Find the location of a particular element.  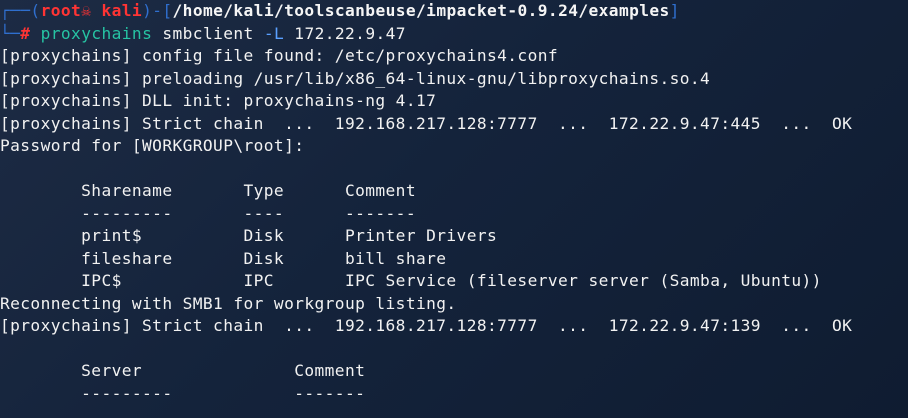

command-name: proxychains is located at coordinates (96, 33).